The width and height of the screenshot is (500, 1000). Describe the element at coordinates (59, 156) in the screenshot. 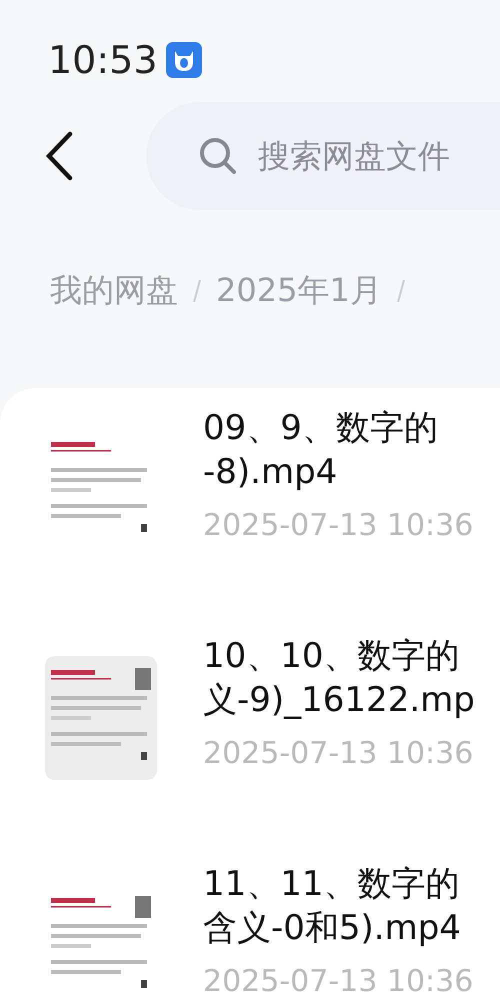

I see `back-icon` at that location.